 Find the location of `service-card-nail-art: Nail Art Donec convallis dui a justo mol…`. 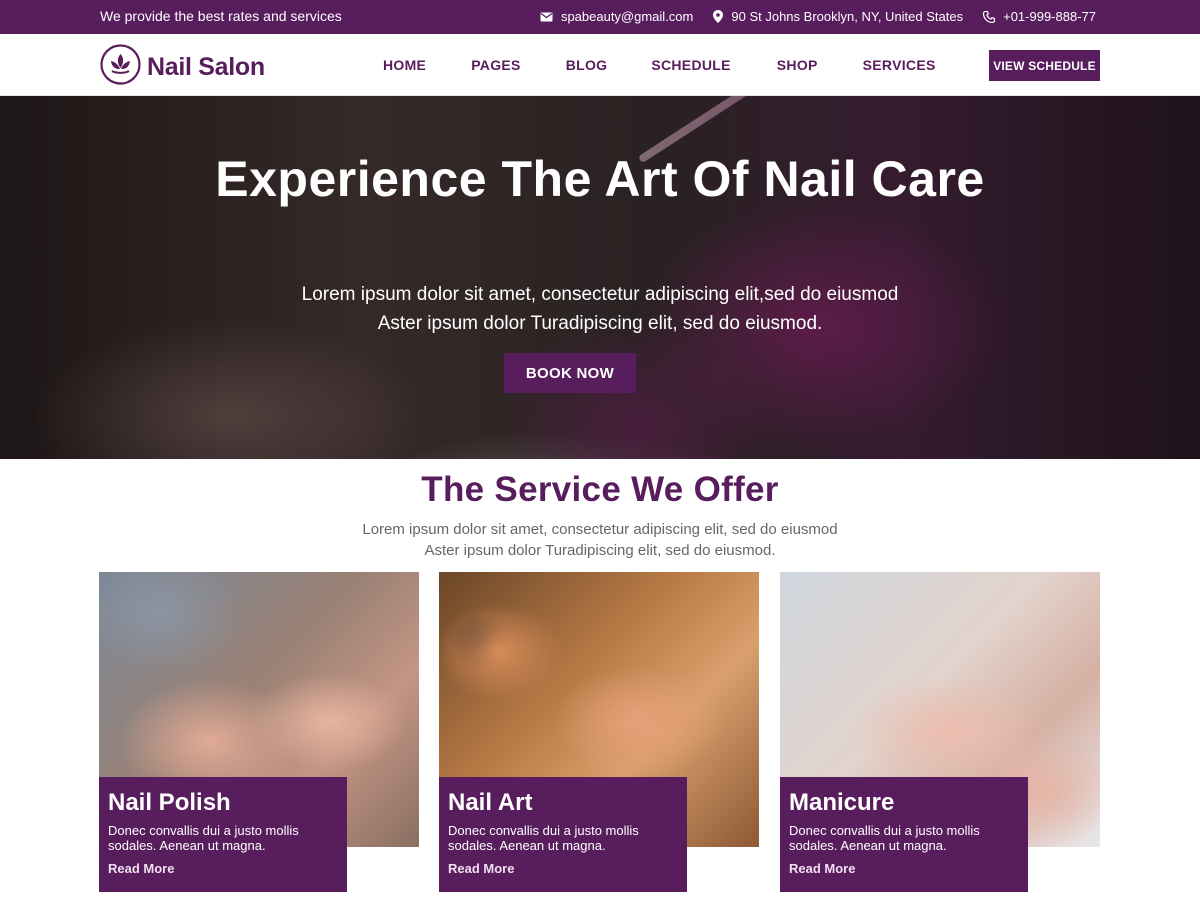

service-card-nail-art: Nail Art Donec convallis dui a justo mol… is located at coordinates (599, 732).